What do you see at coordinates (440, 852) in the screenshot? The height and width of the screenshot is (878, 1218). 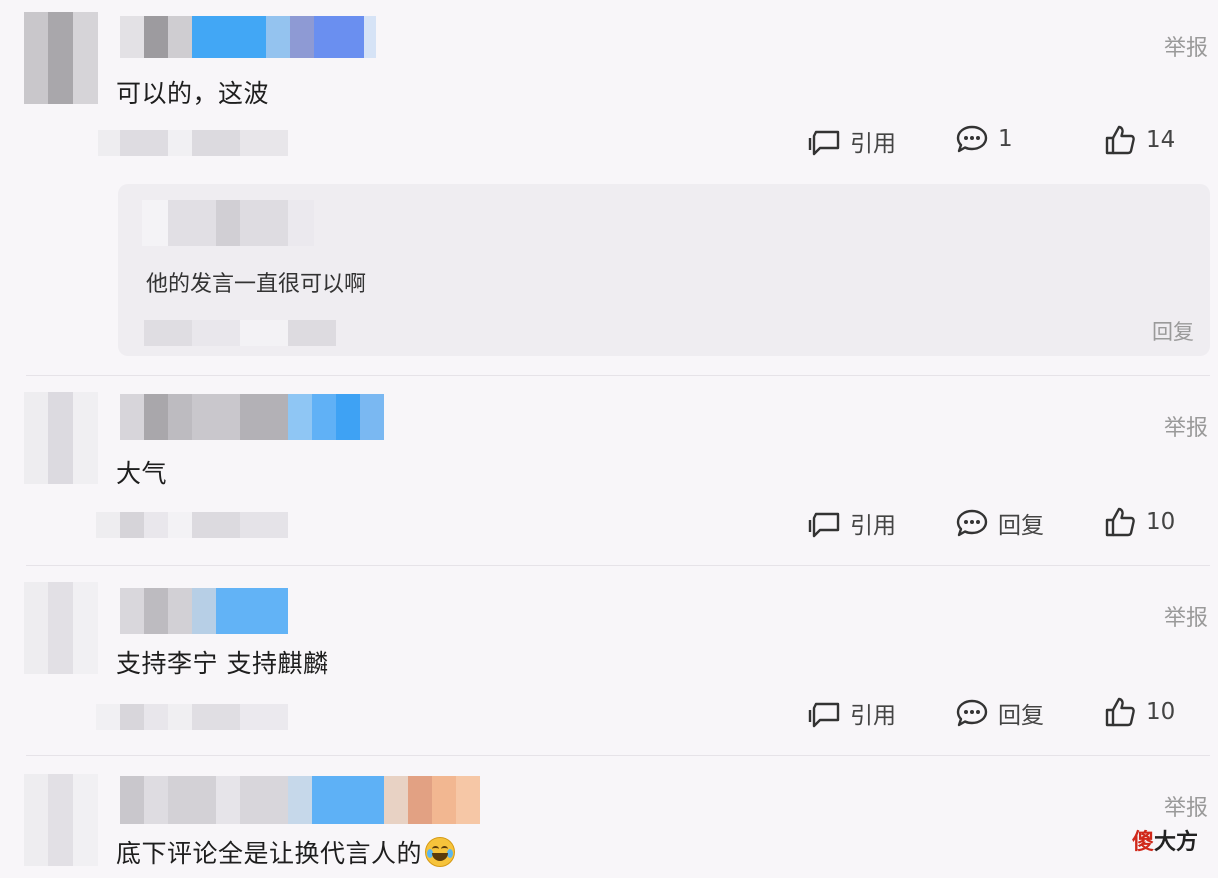 I see `laughing-tears-emoji` at bounding box center [440, 852].